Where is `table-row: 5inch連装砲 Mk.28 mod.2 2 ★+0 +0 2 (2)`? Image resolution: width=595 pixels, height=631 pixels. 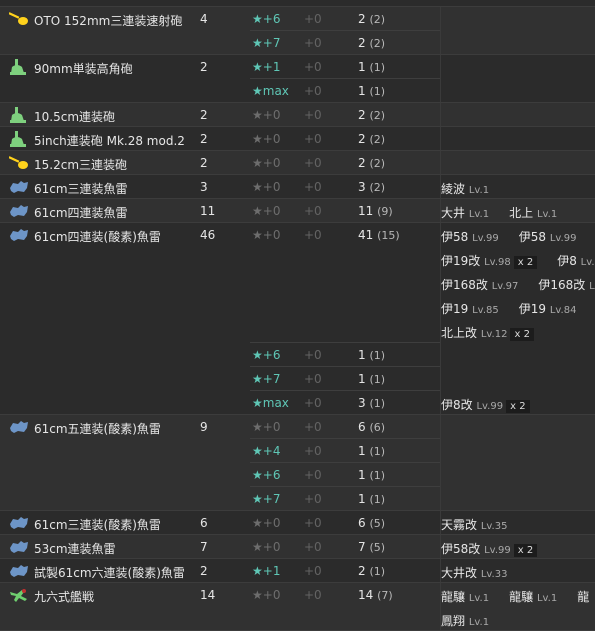
table-row: 5inch連装砲 Mk.28 mod.2 2 ★+0 +0 2 (2) is located at coordinates (297, 139).